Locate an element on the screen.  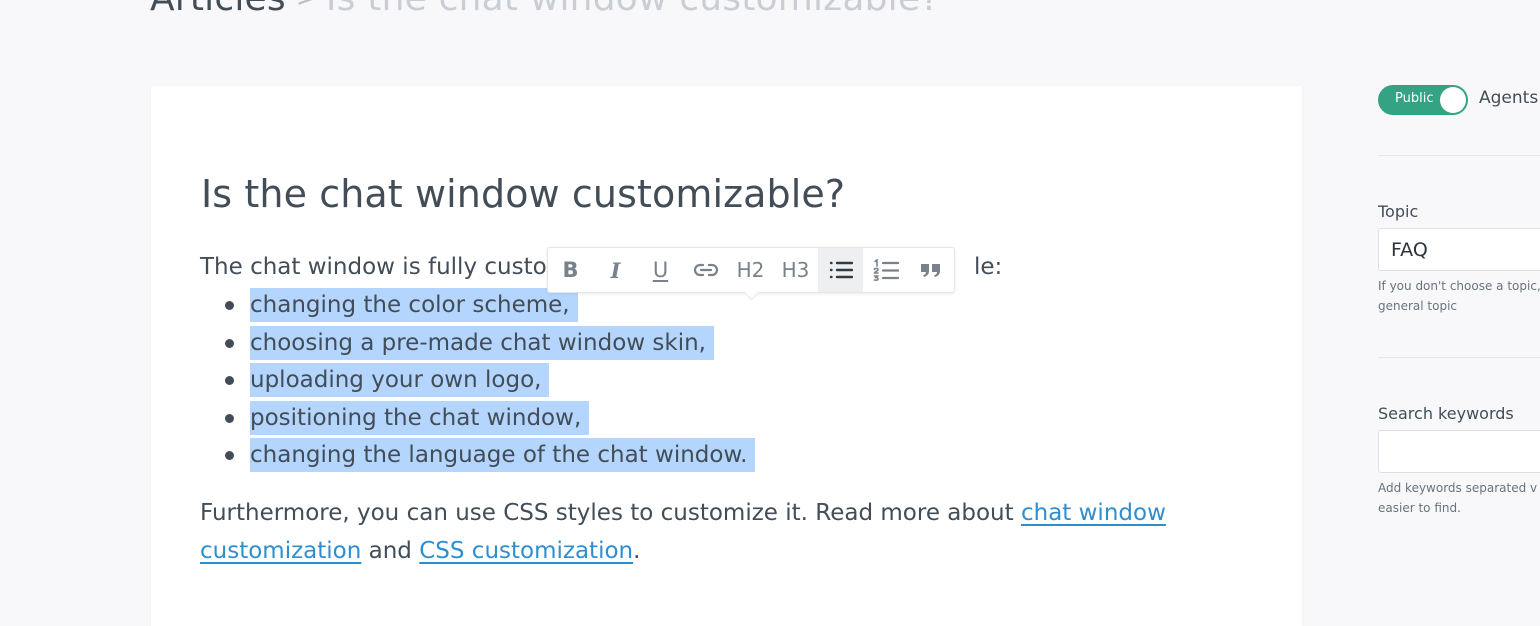
chevron-right-icon: > is located at coordinates (307, 6).